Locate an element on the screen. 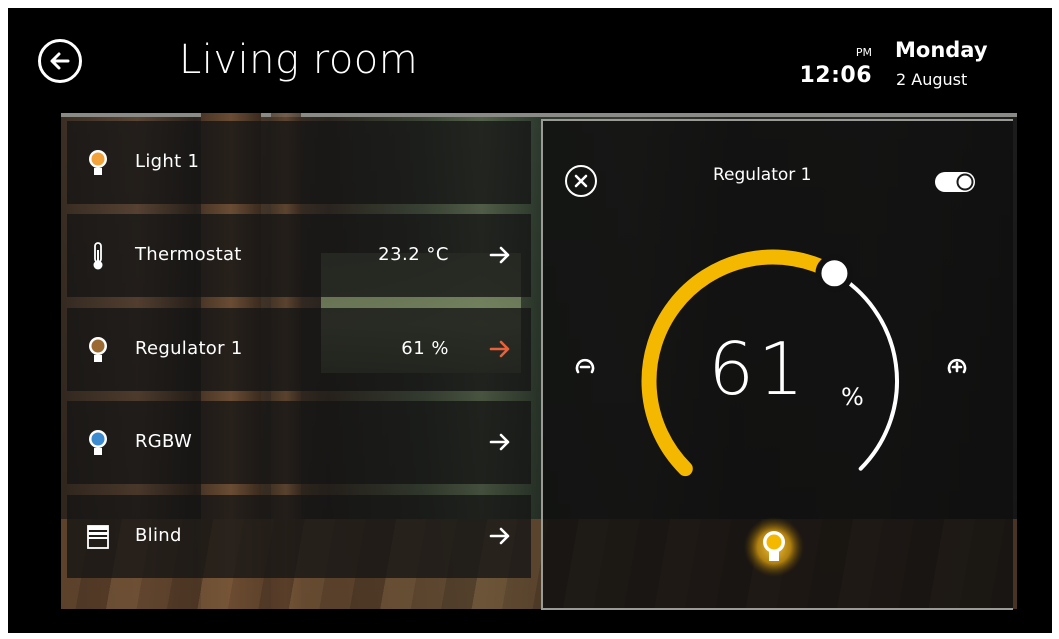  clock-ampm: PM is located at coordinates (863, 52).